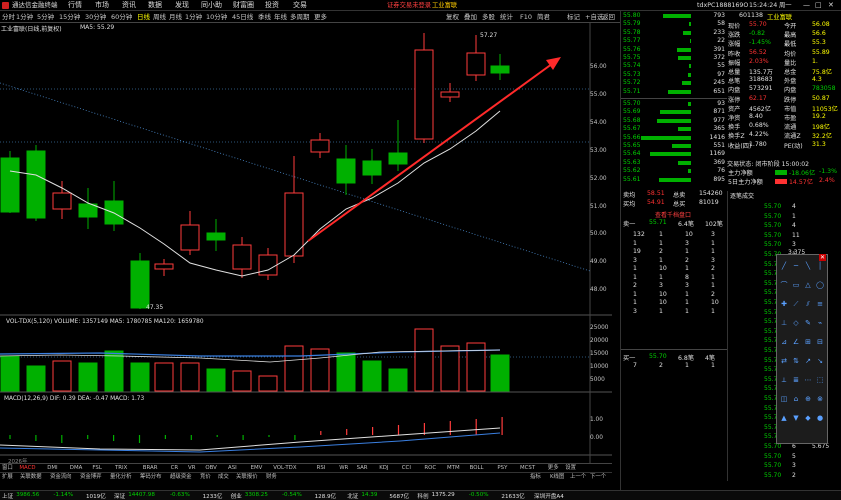 The height and width of the screenshot is (500, 841). I want to click on period-daily: 日线, so click(143, 17).